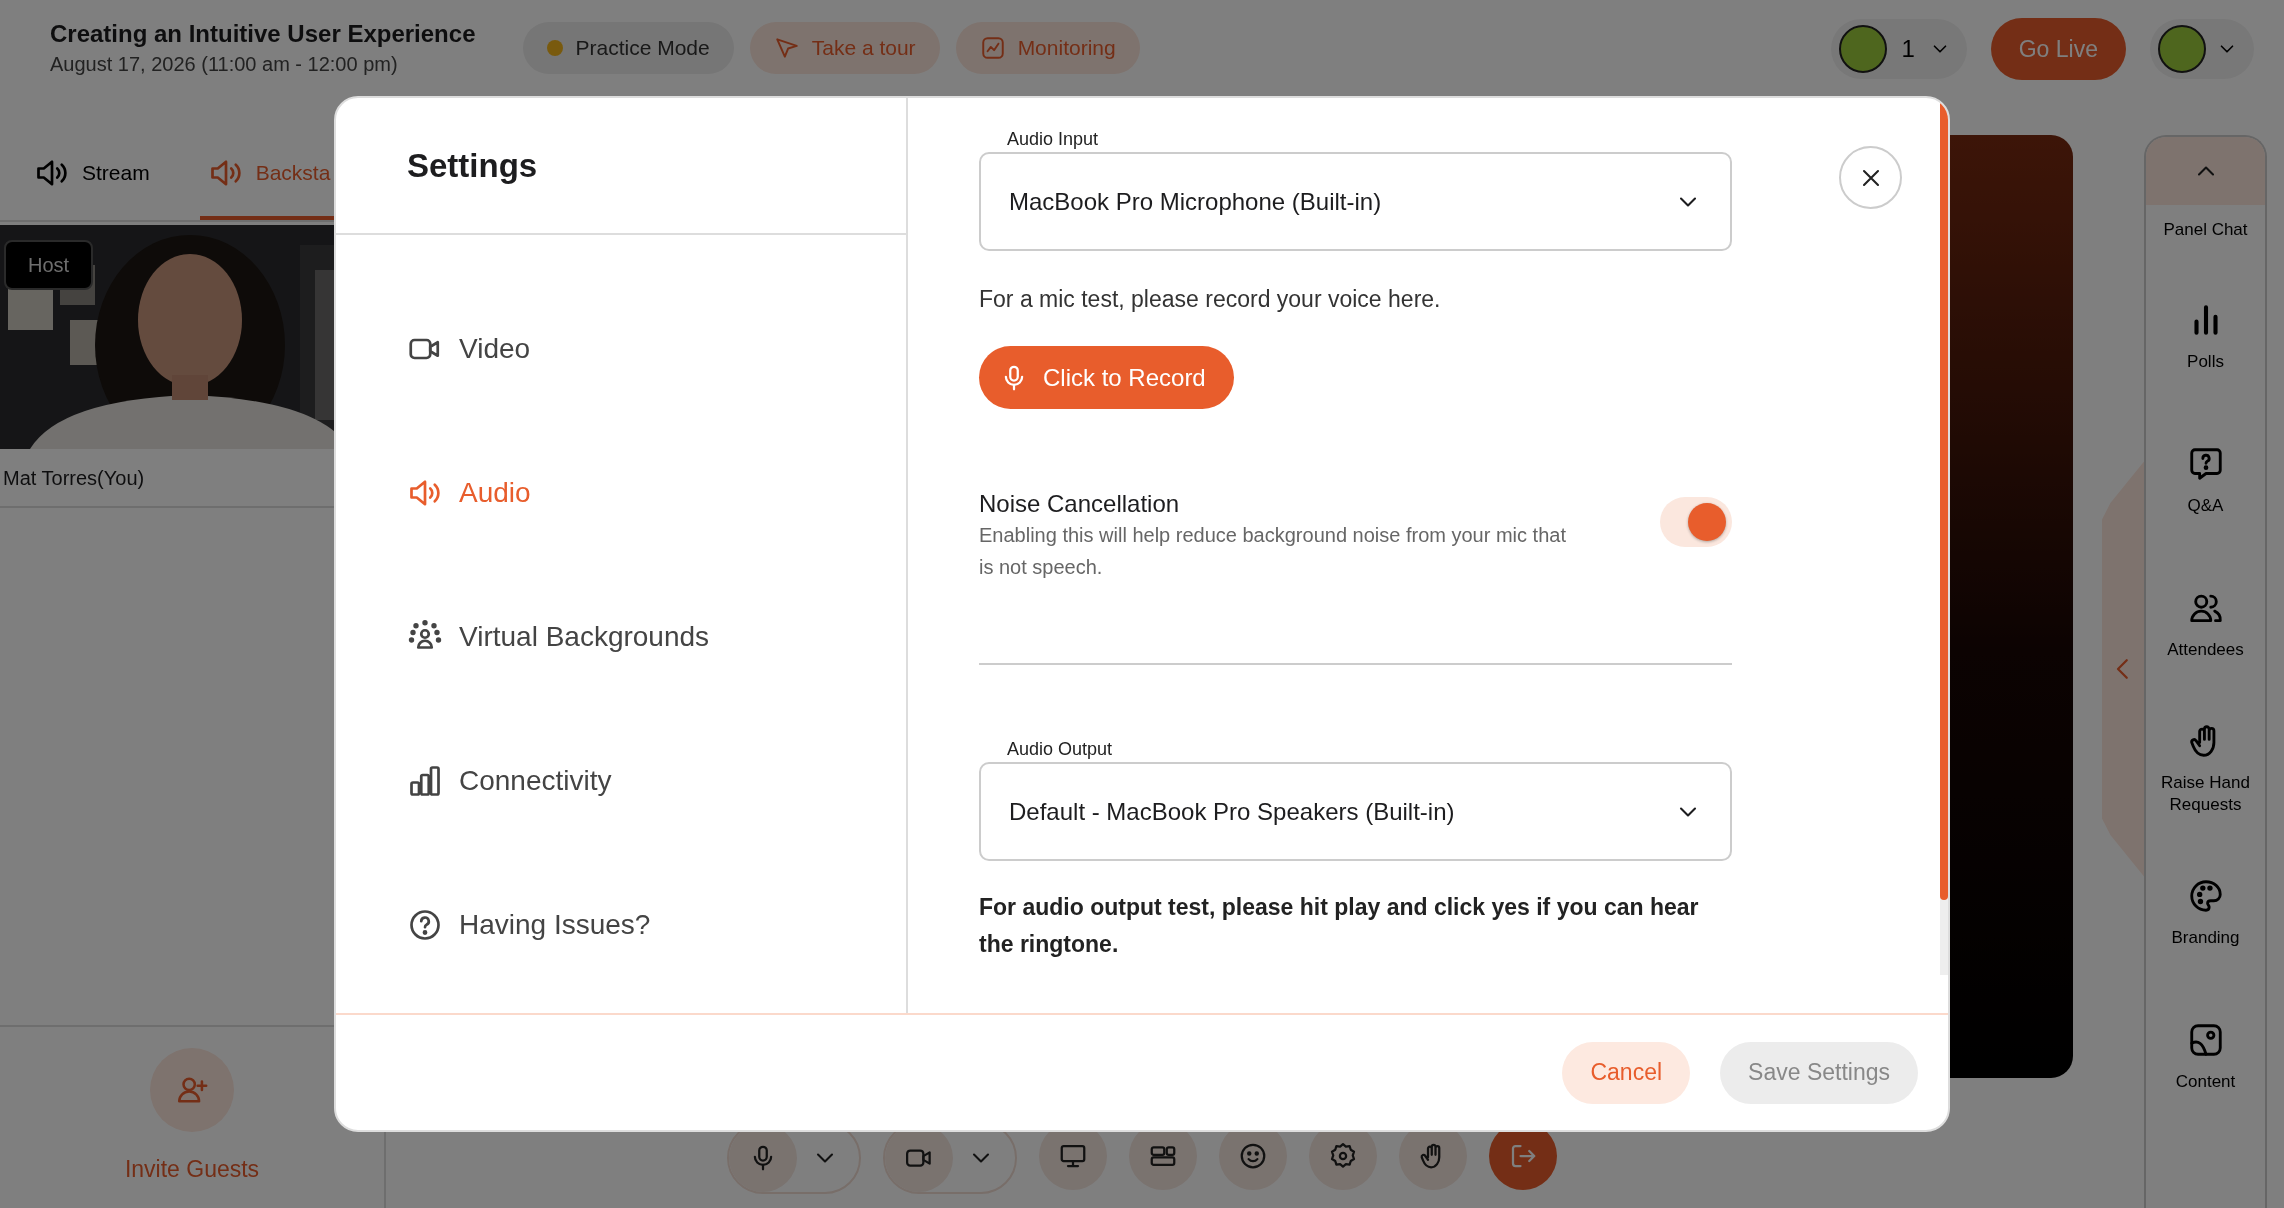 The image size is (2284, 1208). Describe the element at coordinates (192, 1170) in the screenshot. I see `invite-label: Invite Guests` at that location.